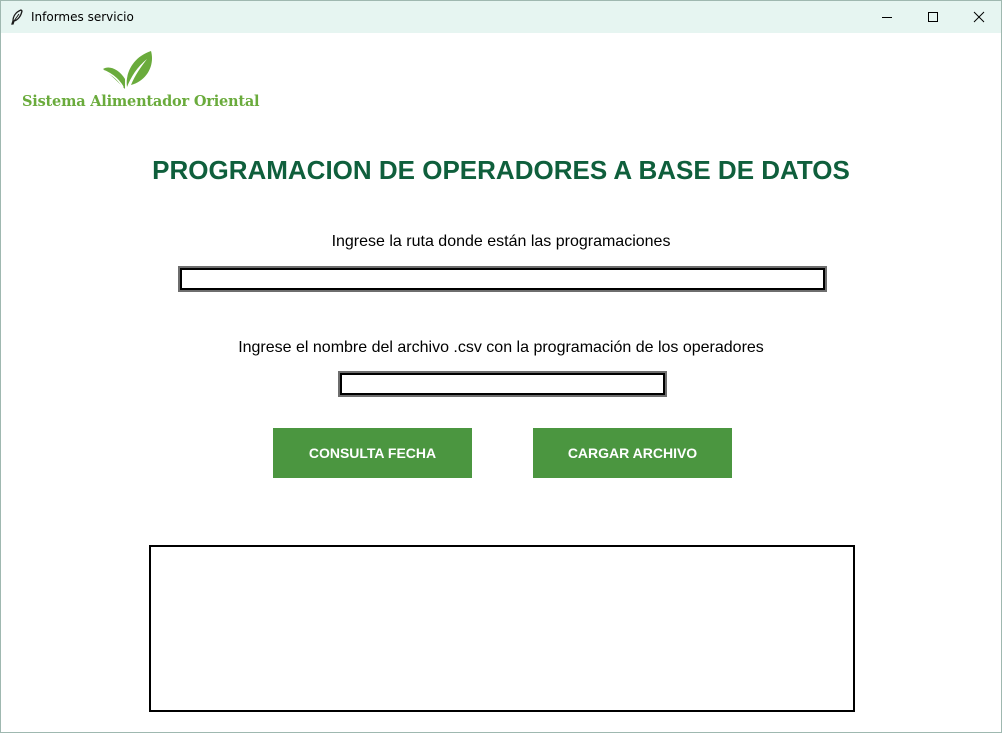  Describe the element at coordinates (82, 17) in the screenshot. I see `window-title: Informes servicio` at that location.